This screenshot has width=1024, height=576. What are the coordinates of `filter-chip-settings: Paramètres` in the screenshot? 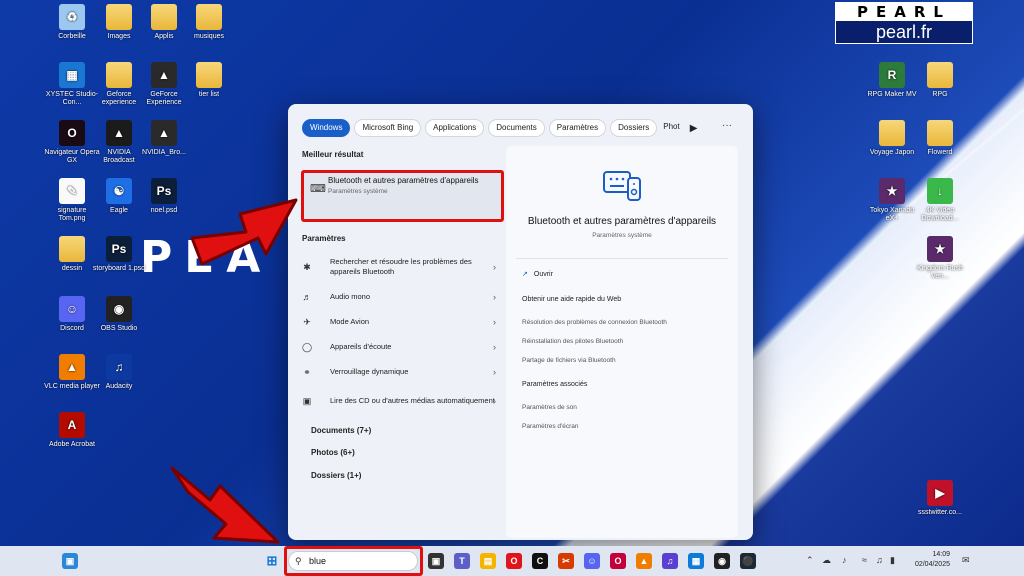 It's located at (577, 128).